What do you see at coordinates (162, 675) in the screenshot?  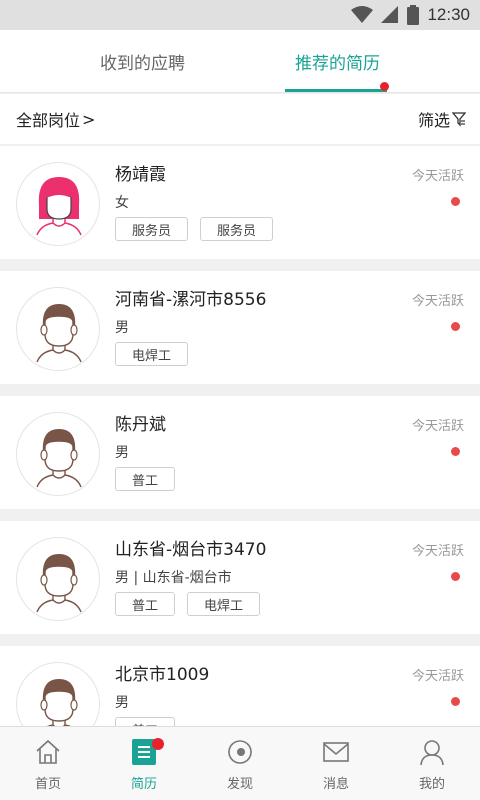 I see `candidate-name: 北京市1009` at bounding box center [162, 675].